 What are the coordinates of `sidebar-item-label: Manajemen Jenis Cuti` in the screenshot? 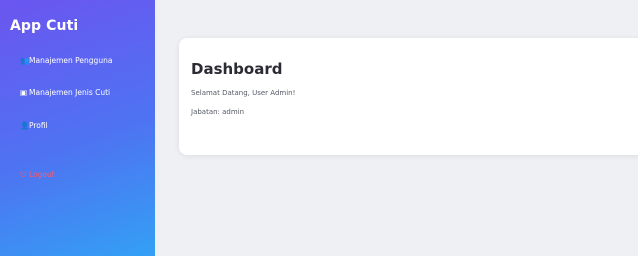 It's located at (70, 92).